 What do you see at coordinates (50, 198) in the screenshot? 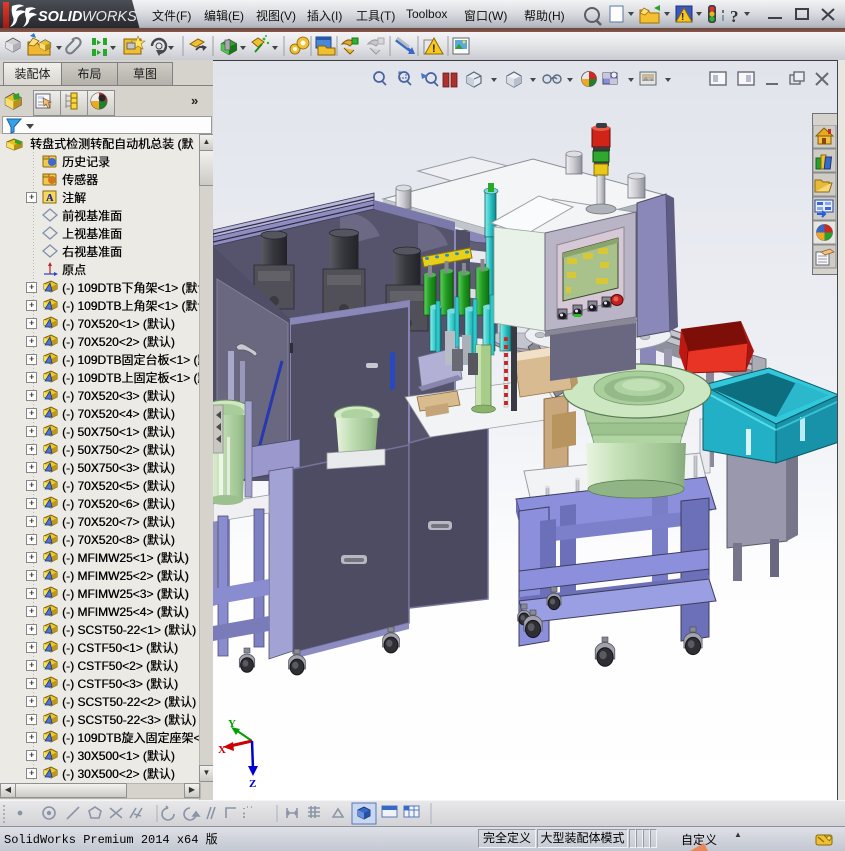
I see `svg-text: A` at bounding box center [50, 198].